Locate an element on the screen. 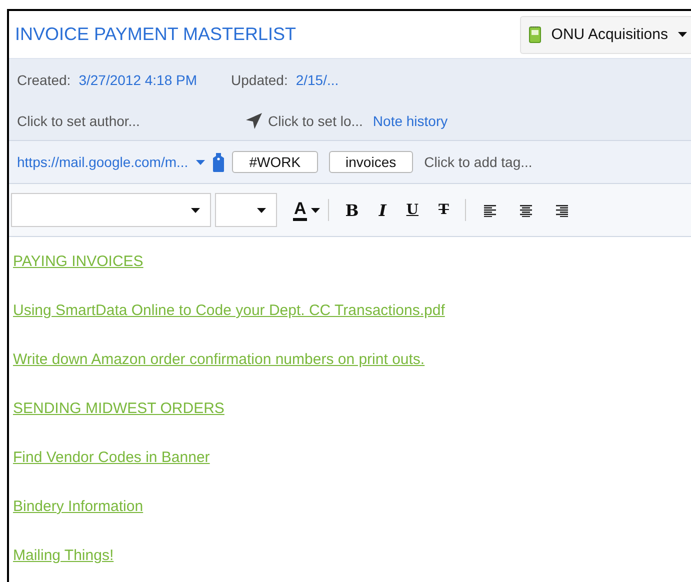 This screenshot has width=691, height=582. underline-button: U is located at coordinates (412, 210).